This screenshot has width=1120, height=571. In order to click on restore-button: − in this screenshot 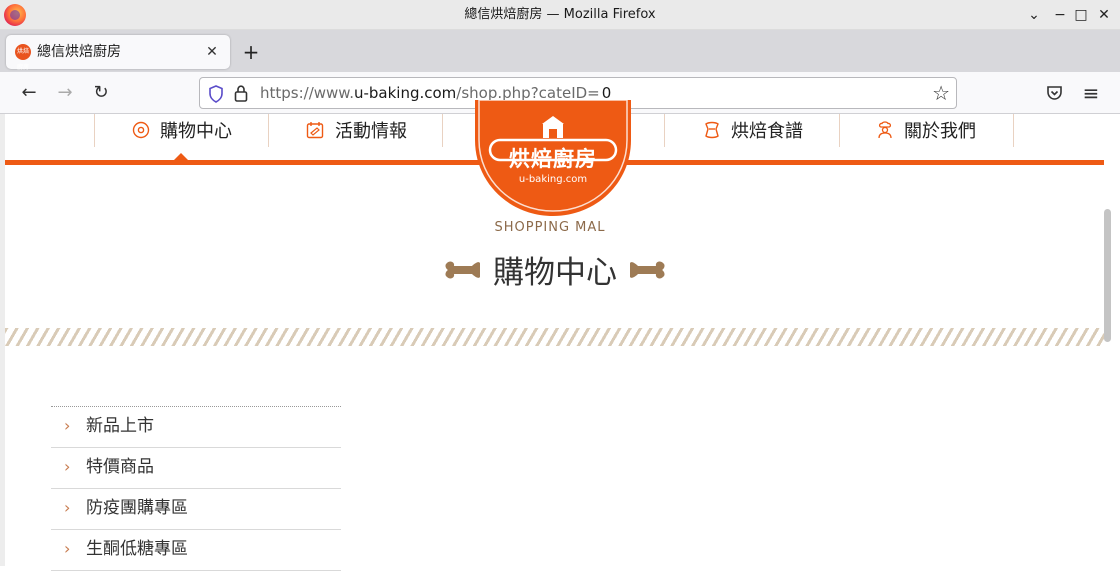, I will do `click(1060, 15)`.